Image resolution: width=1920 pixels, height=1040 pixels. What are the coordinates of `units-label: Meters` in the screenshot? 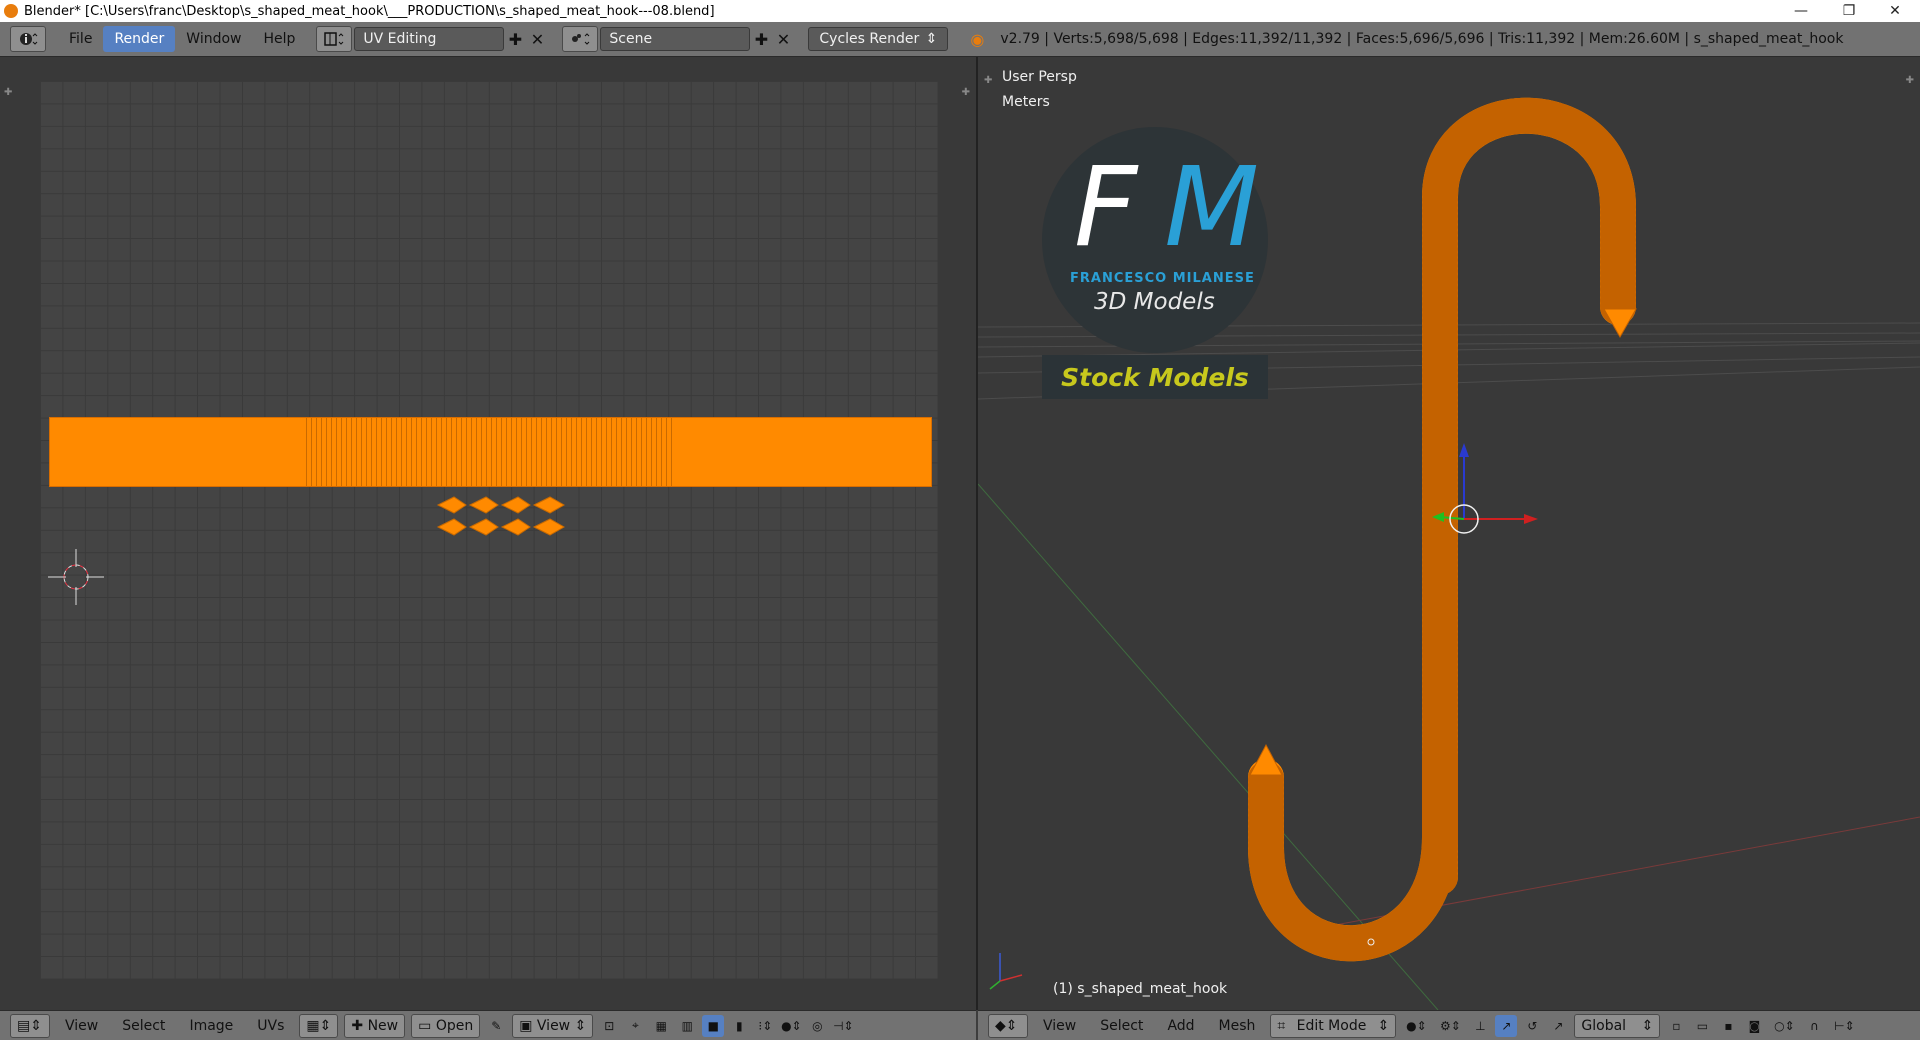 It's located at (1026, 102).